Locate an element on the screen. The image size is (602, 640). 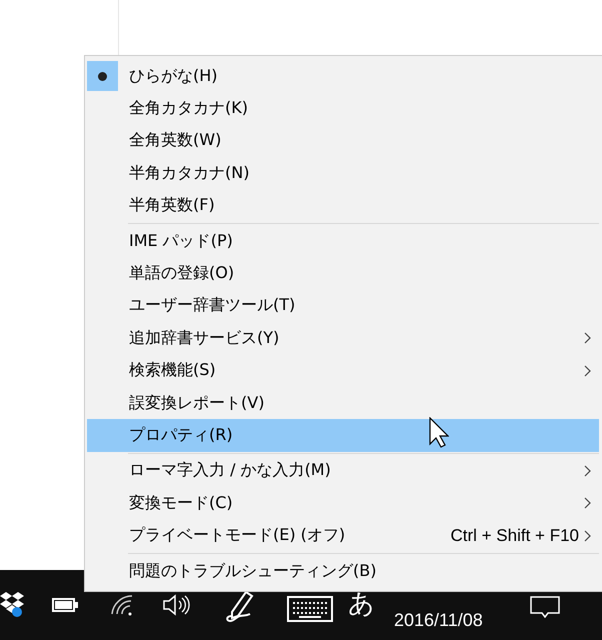
menu-item: プロパティ(R) is located at coordinates (343, 435).